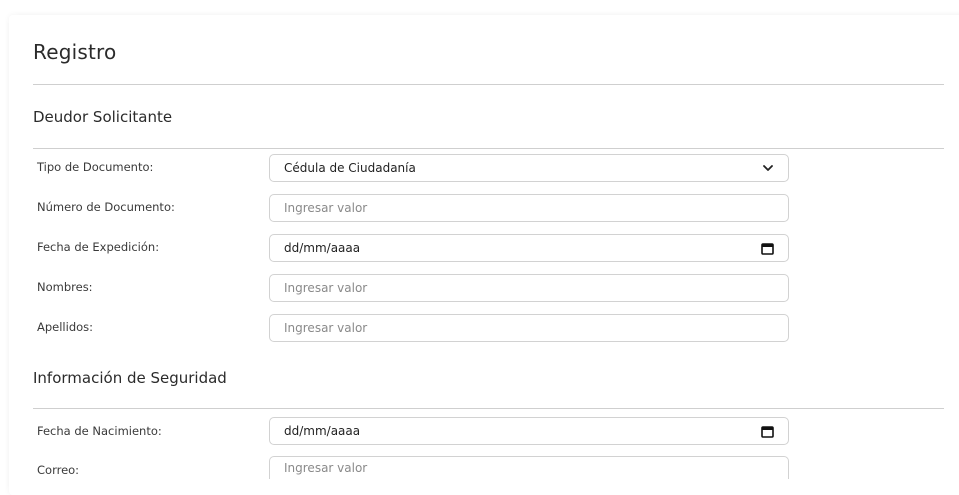 Image resolution: width=959 pixels, height=495 pixels. I want to click on section-title-deudor: Deudor Solicitante, so click(103, 117).